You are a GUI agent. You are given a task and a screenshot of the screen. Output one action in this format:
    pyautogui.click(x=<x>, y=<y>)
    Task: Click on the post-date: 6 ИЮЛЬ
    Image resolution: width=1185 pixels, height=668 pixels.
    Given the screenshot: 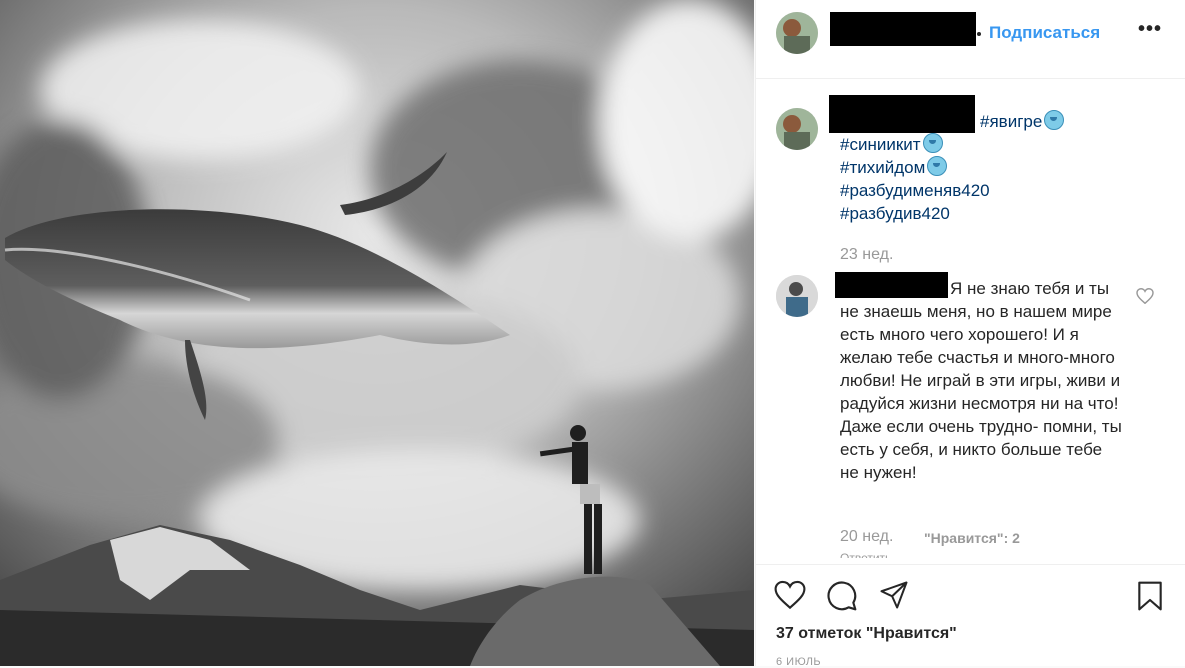 What is the action you would take?
    pyautogui.click(x=799, y=662)
    